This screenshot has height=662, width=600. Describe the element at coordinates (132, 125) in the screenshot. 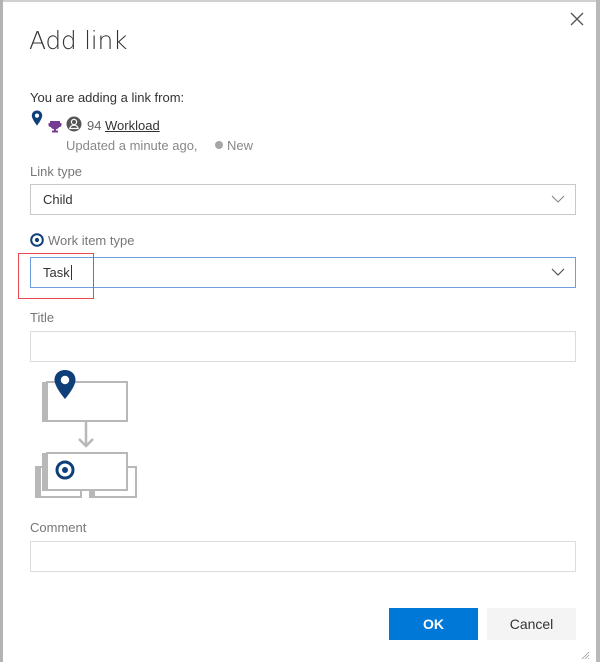

I see `work-item-link: Workload` at that location.